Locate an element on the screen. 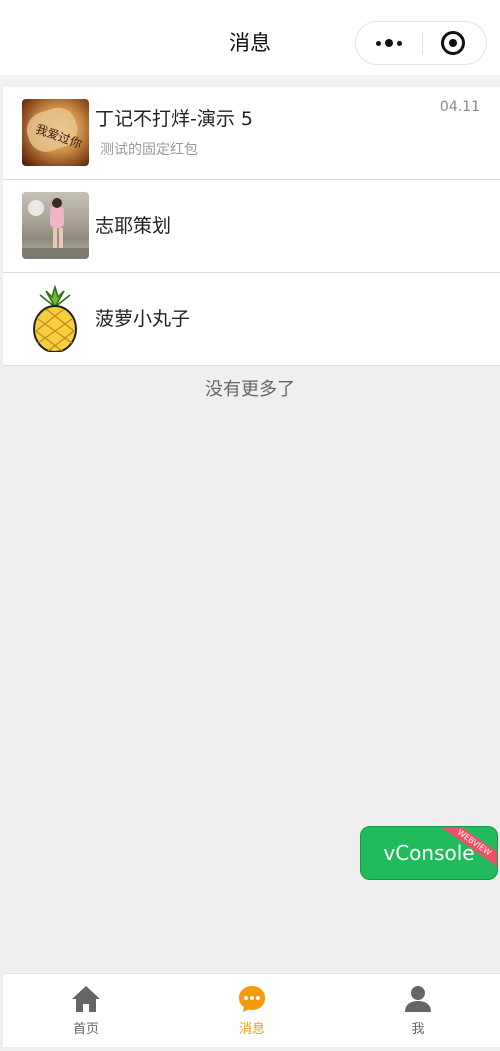 The image size is (500, 1051). list-item: 志耶策划 is located at coordinates (251, 226).